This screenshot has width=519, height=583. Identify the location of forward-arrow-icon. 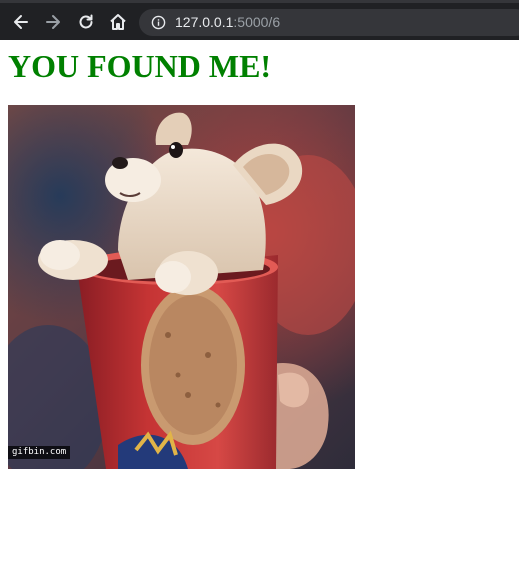
(53, 22).